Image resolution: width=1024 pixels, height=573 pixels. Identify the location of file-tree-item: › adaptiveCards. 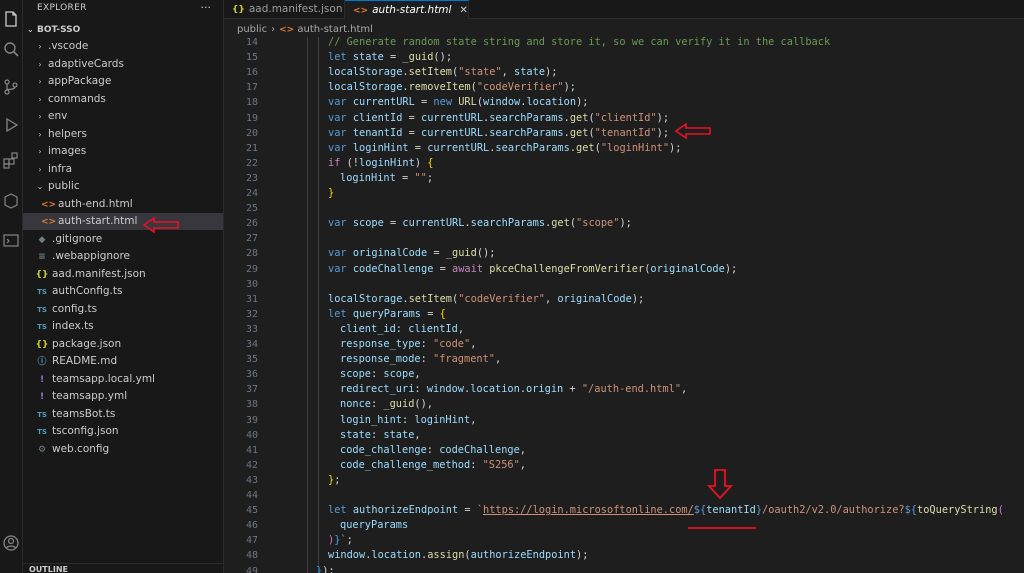
(123, 64).